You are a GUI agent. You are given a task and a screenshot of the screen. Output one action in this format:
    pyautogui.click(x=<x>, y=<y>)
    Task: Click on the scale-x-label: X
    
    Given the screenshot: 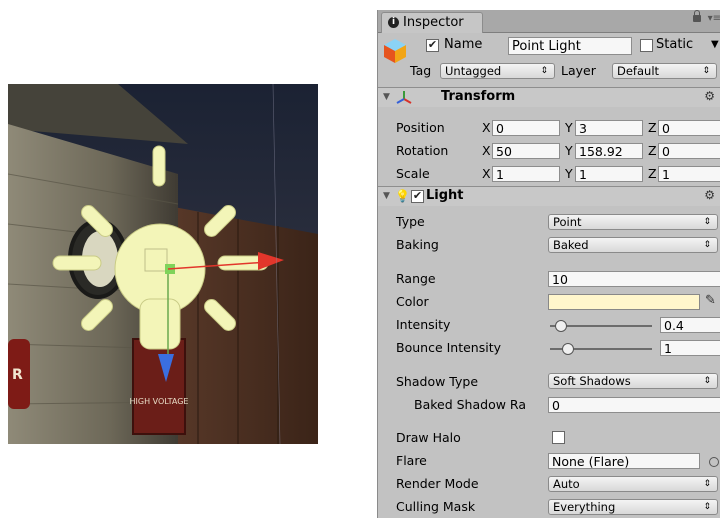 What is the action you would take?
    pyautogui.click(x=486, y=173)
    